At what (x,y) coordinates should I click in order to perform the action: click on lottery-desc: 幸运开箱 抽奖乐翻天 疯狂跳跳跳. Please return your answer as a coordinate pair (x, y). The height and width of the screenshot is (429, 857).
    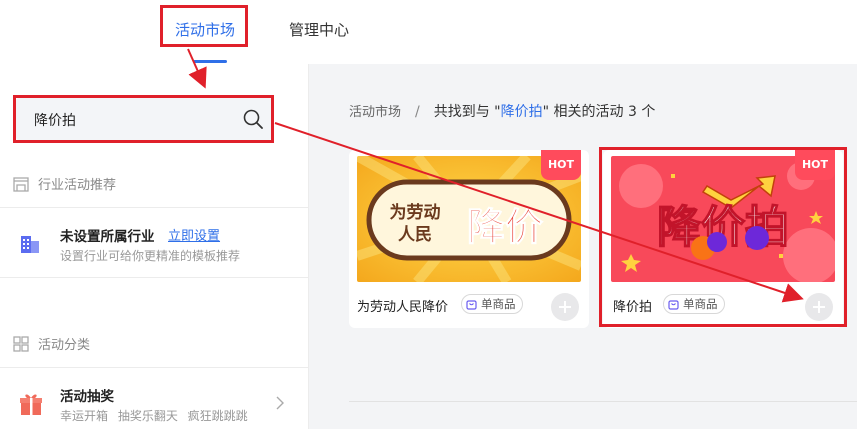
    Looking at the image, I should click on (154, 416).